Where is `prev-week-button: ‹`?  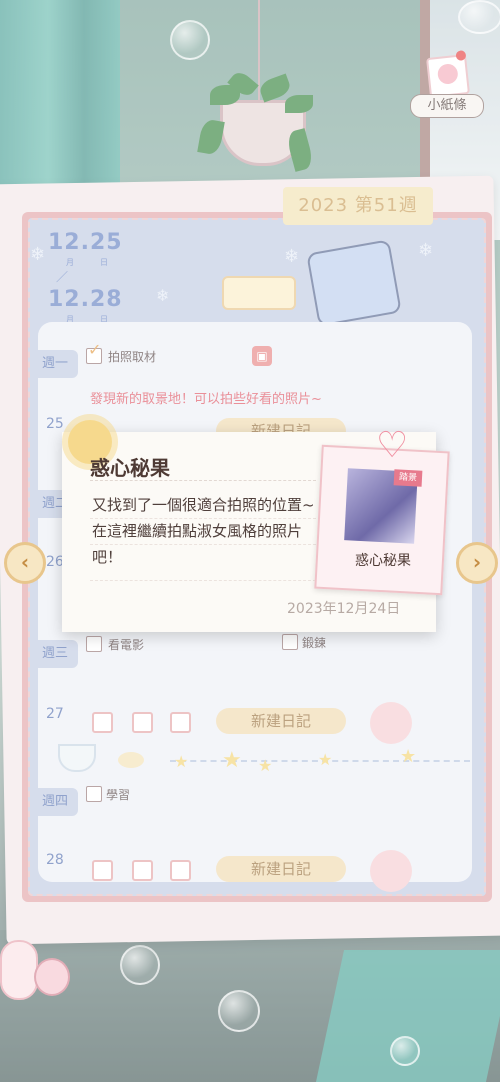
prev-week-button: ‹ is located at coordinates (25, 563).